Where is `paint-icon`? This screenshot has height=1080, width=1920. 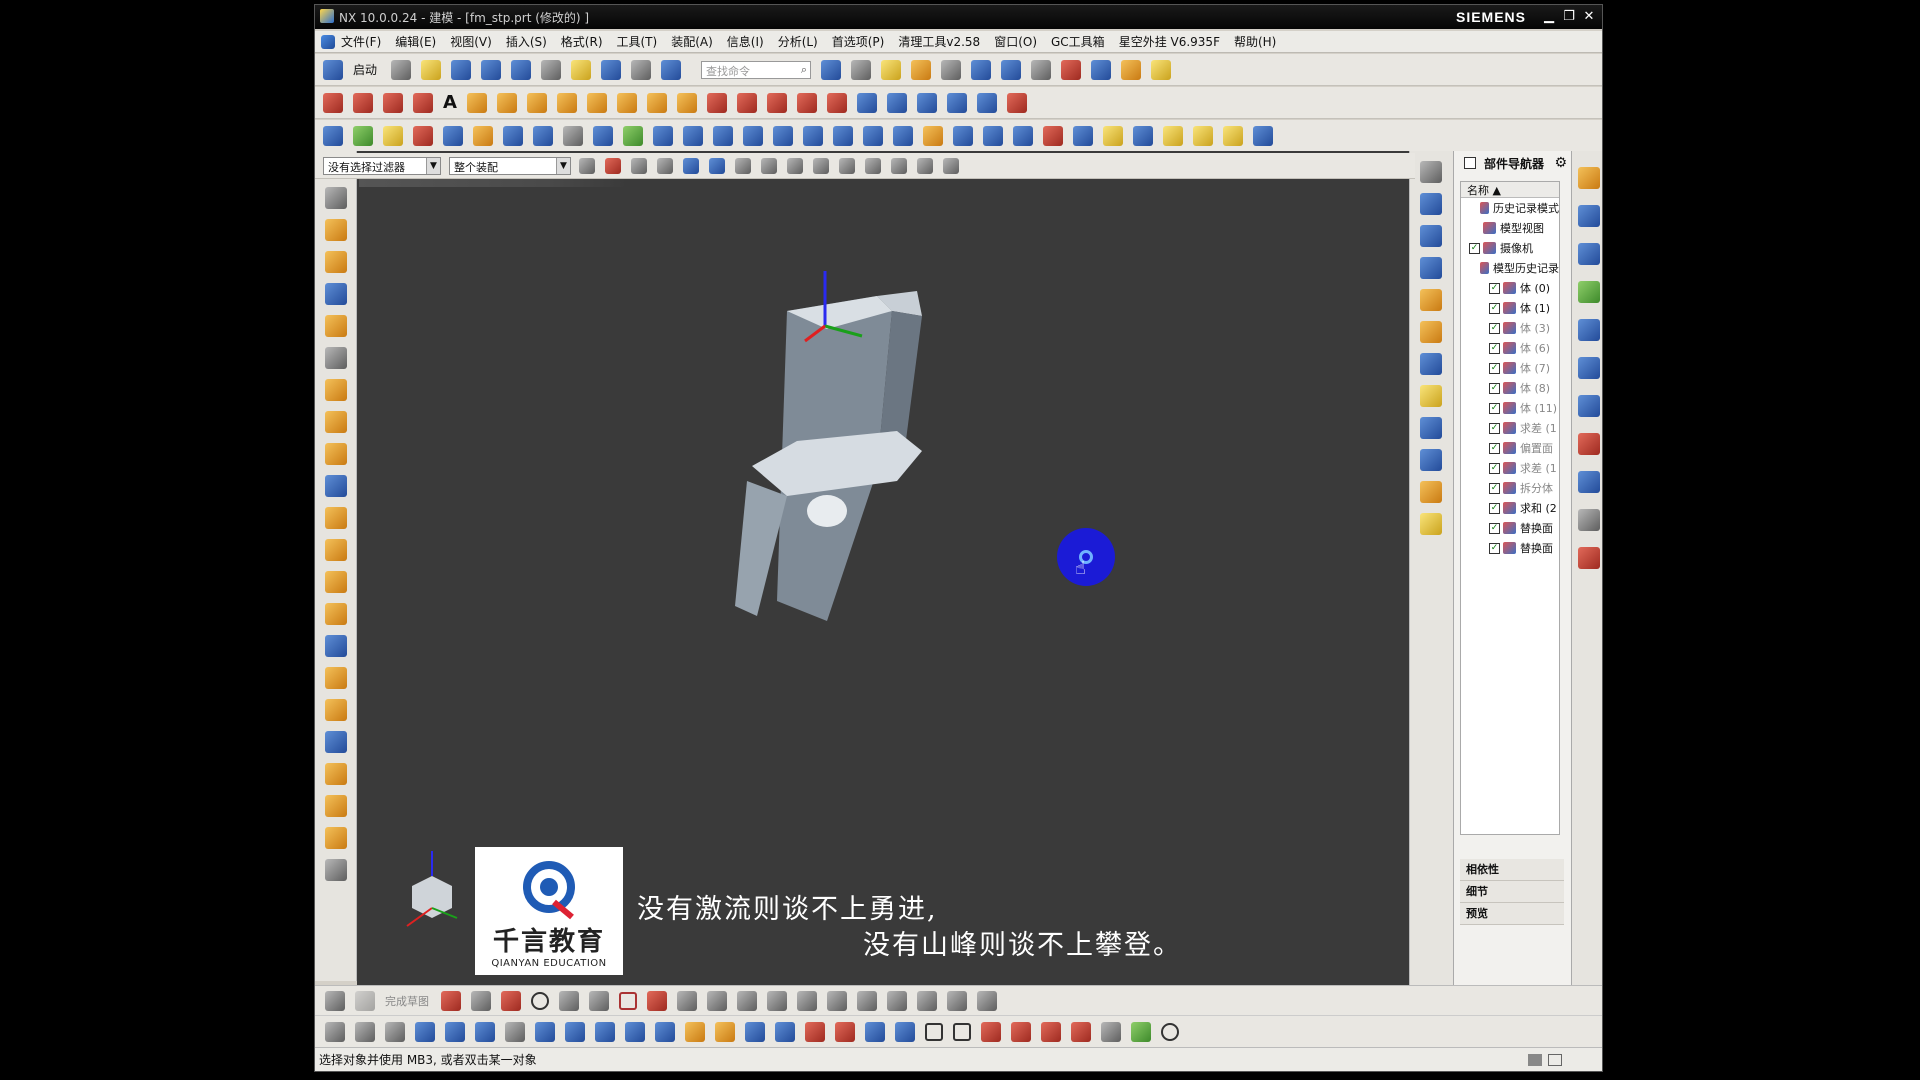 paint-icon is located at coordinates (921, 69).